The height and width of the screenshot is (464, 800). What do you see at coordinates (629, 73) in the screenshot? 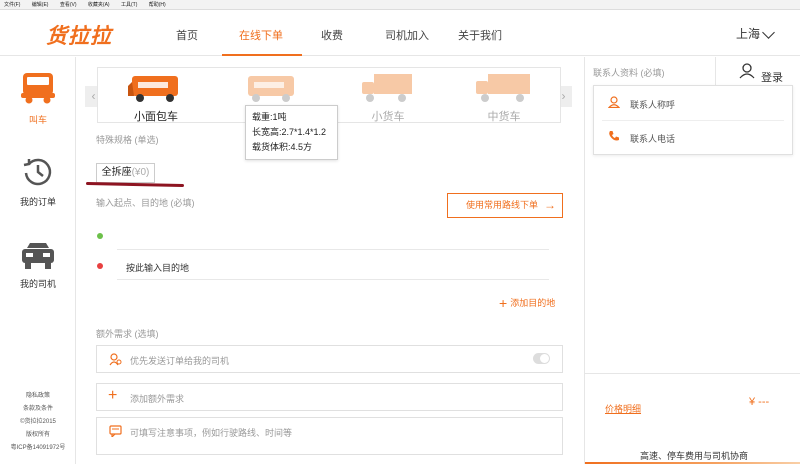
I see `contact-title: 联系人资料 (必填)` at bounding box center [629, 73].